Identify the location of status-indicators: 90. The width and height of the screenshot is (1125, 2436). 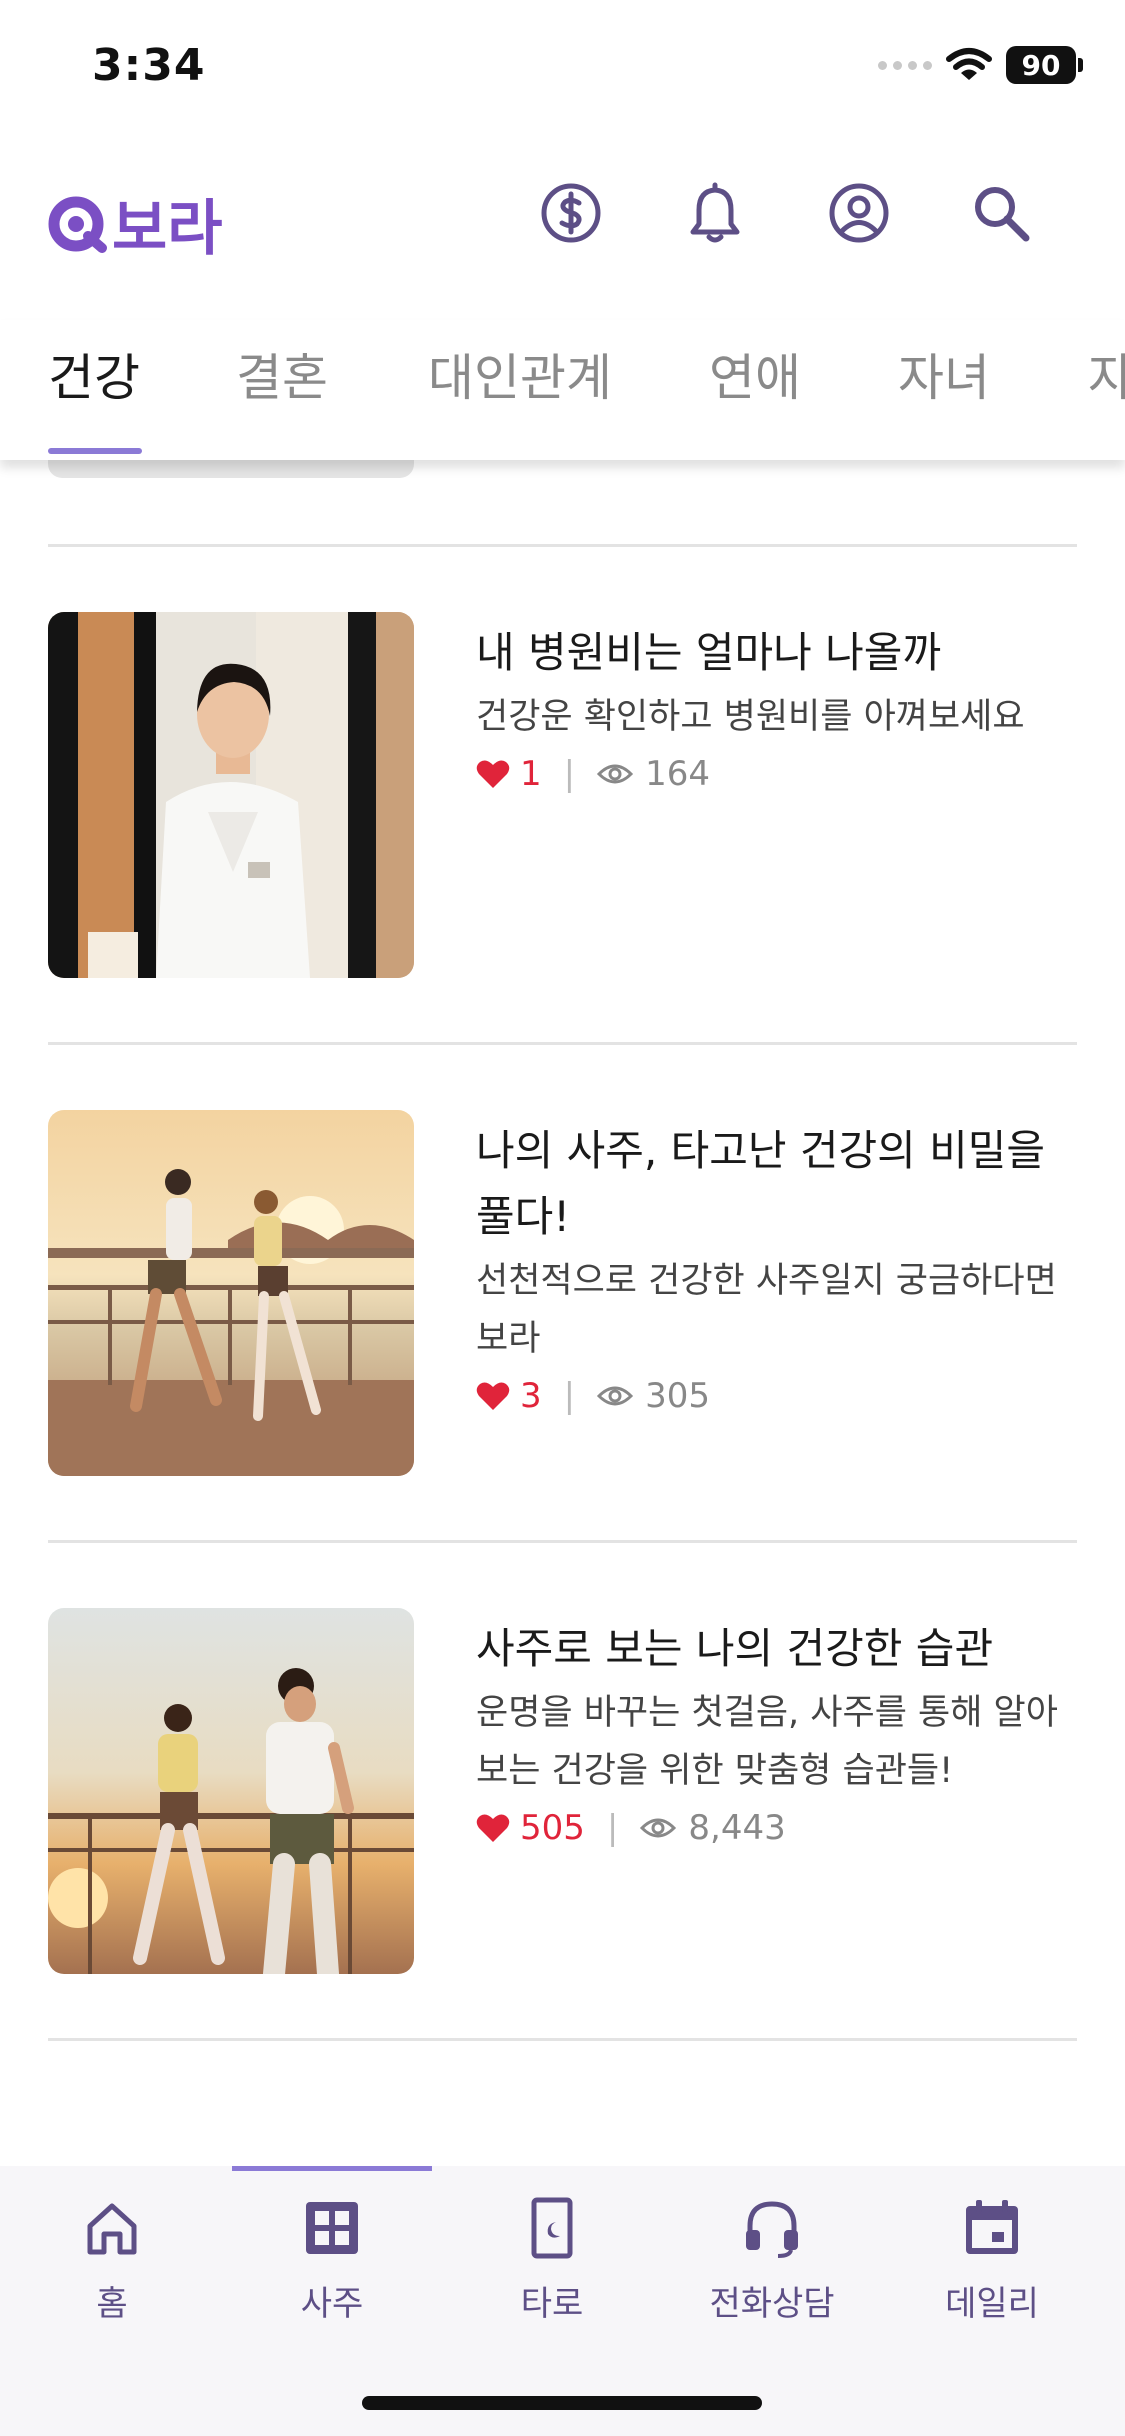
(980, 65).